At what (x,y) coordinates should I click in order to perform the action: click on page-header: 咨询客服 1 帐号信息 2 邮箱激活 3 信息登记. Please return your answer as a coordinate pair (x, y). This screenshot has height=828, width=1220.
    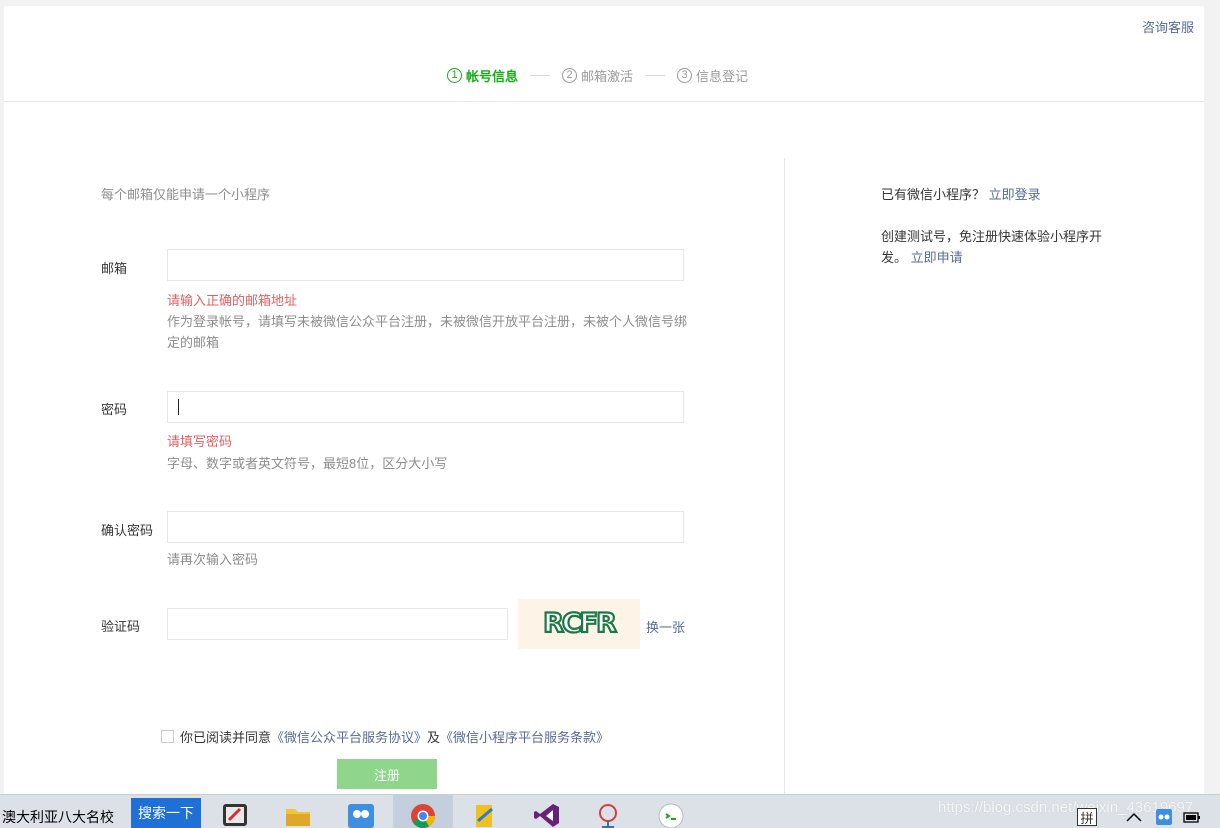
    Looking at the image, I should click on (604, 54).